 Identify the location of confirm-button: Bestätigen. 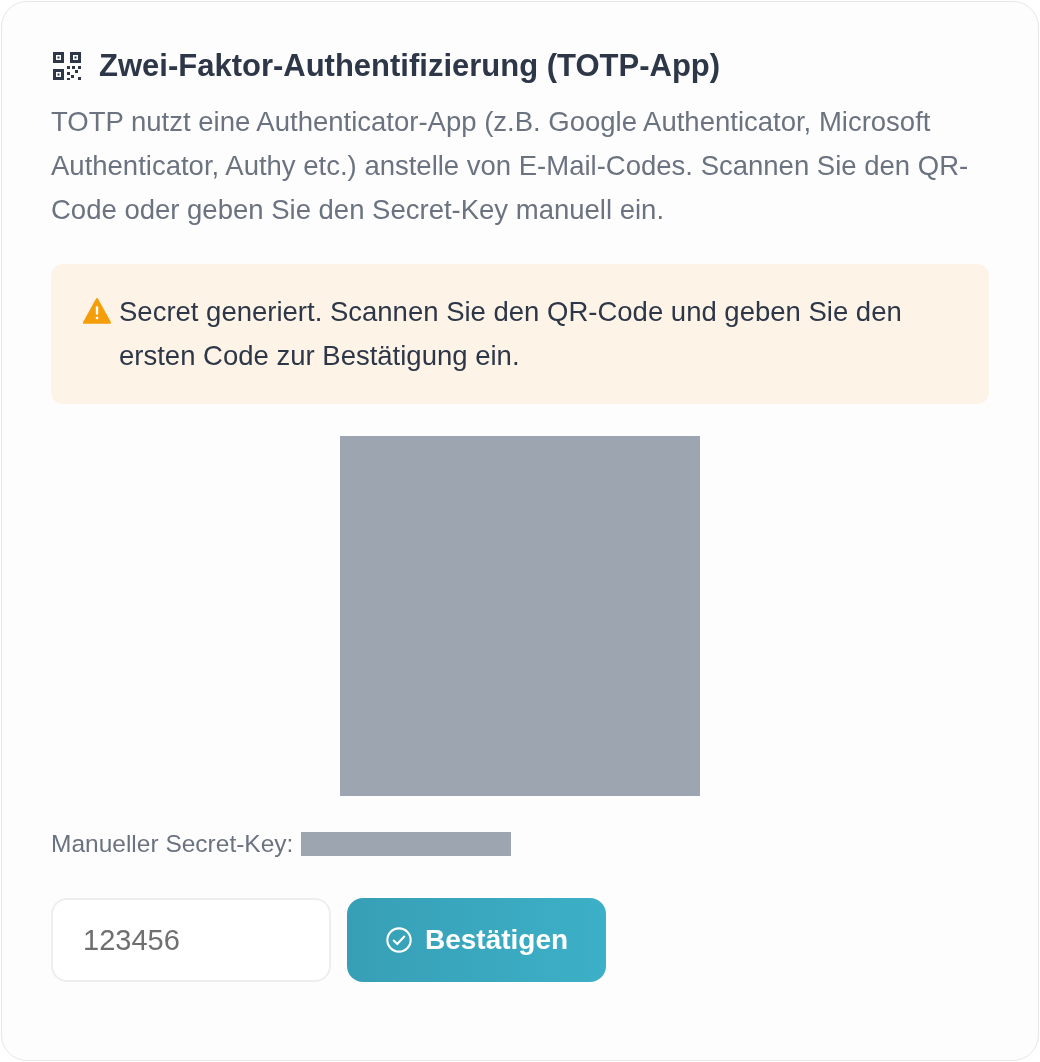
(477, 940).